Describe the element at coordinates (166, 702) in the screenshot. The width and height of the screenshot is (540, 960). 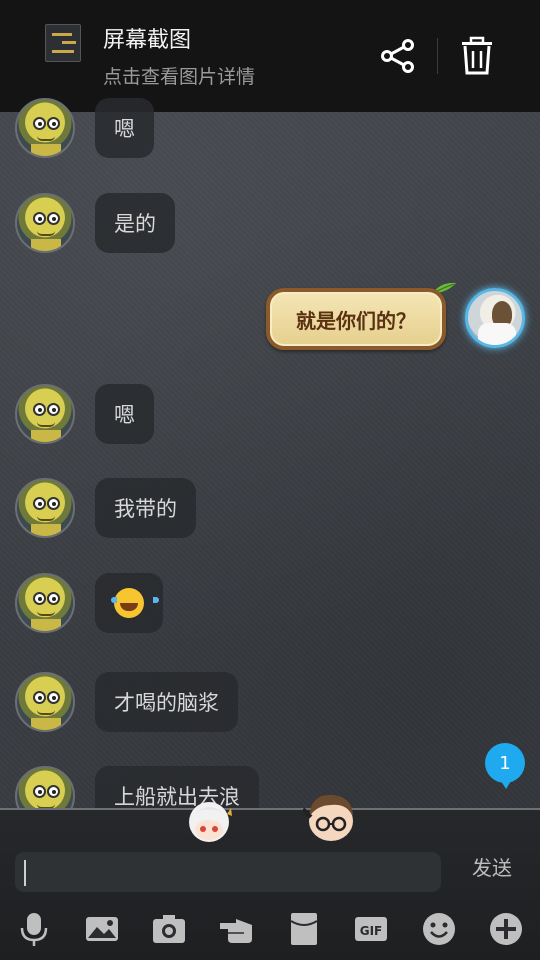
I see `message-bubble: 才喝的脑浆` at that location.